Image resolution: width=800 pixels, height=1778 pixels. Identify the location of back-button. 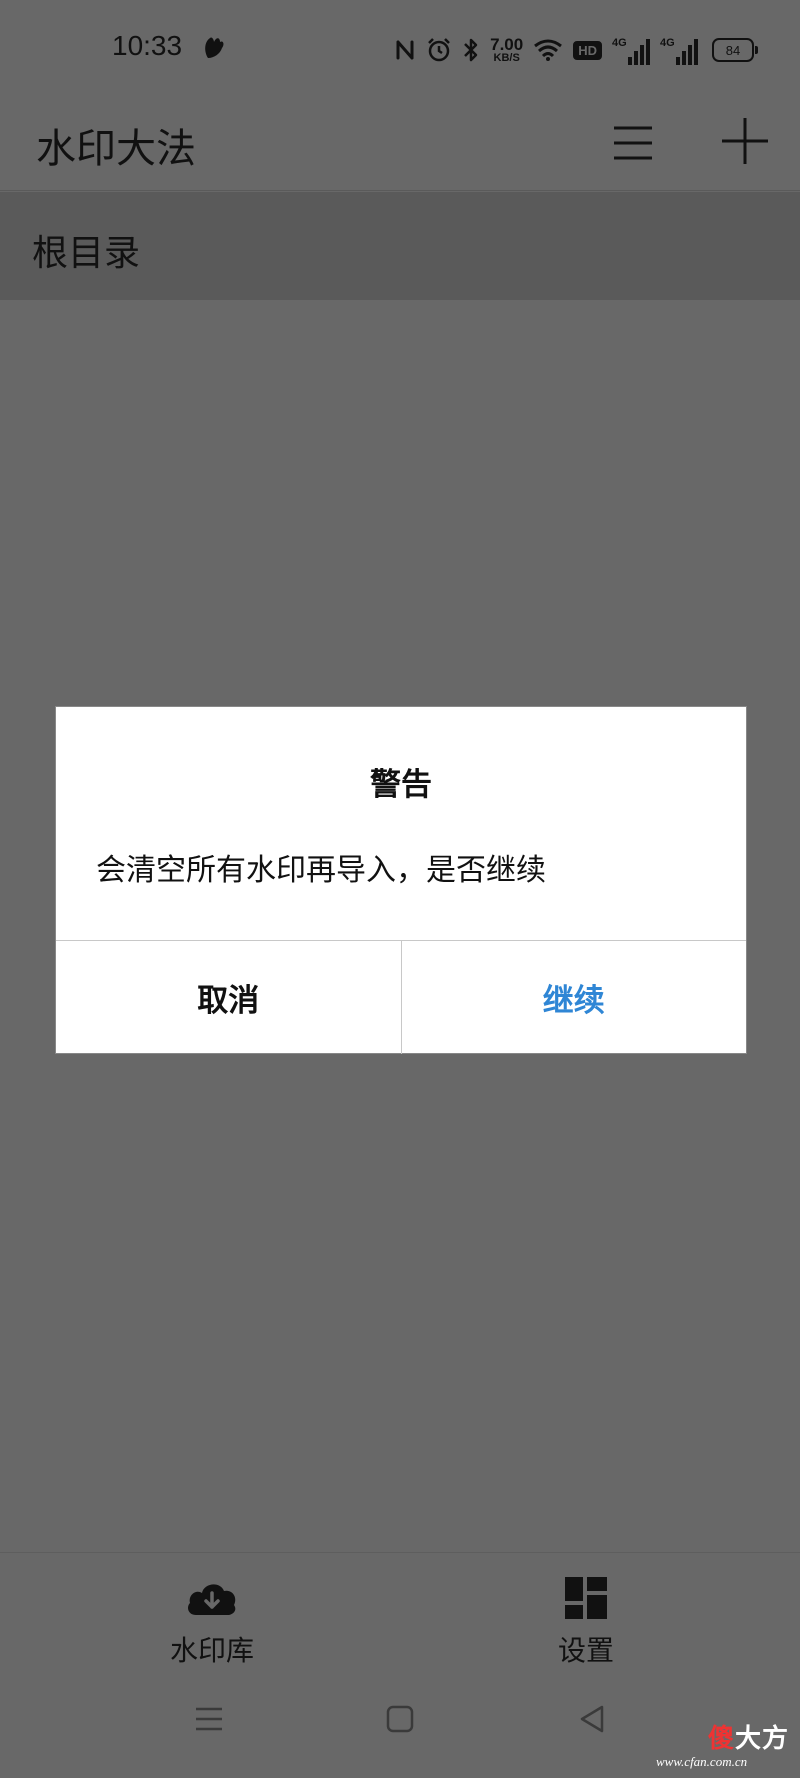
(592, 1721).